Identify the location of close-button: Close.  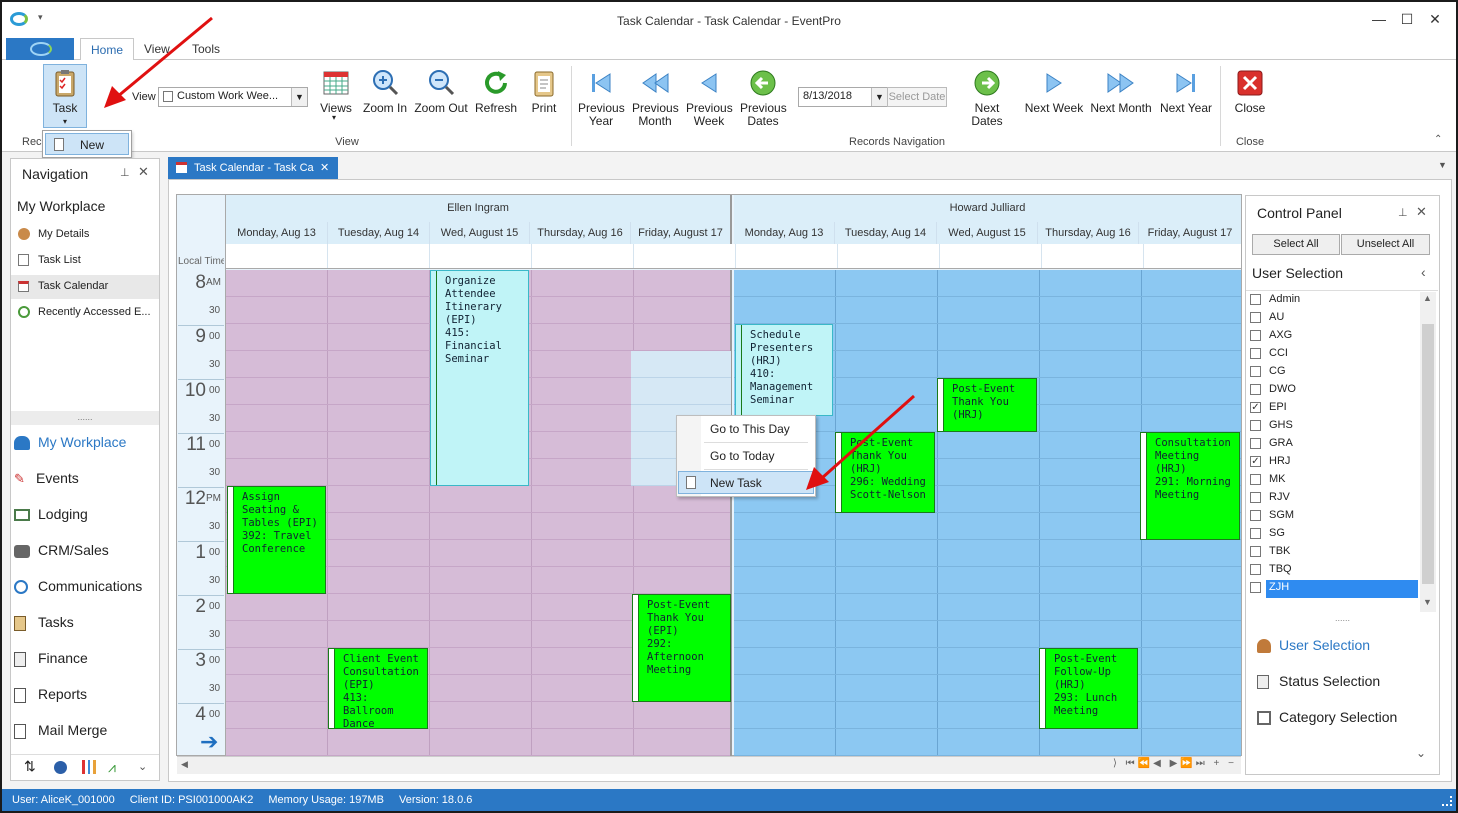
(1250, 91).